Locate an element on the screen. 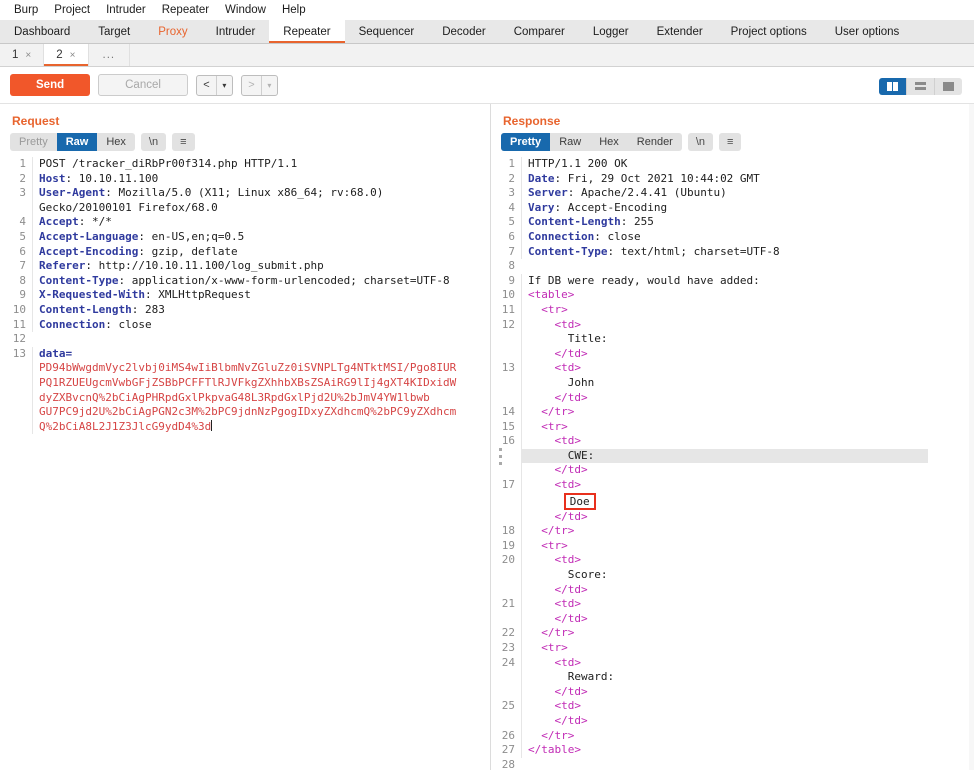 This screenshot has width=974, height=770. menu-item-help: Help is located at coordinates (294, 10).